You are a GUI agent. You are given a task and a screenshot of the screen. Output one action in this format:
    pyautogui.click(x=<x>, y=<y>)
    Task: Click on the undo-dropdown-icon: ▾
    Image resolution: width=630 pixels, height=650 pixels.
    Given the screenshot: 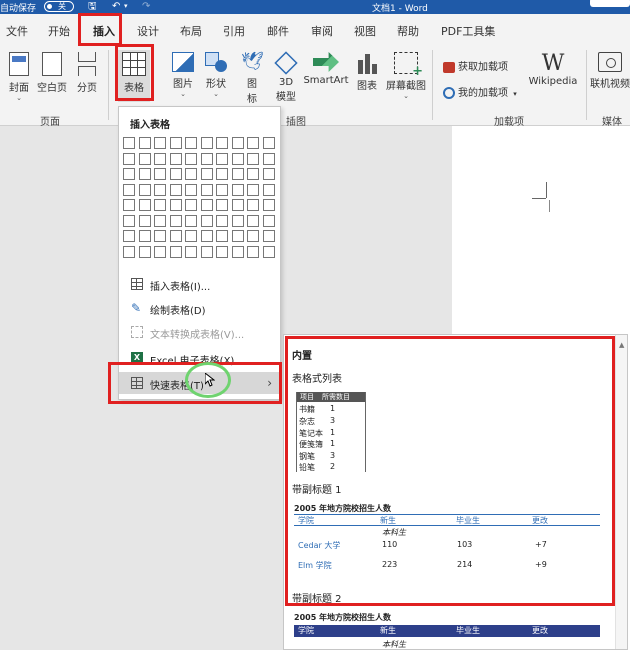 What is the action you would take?
    pyautogui.click(x=126, y=6)
    